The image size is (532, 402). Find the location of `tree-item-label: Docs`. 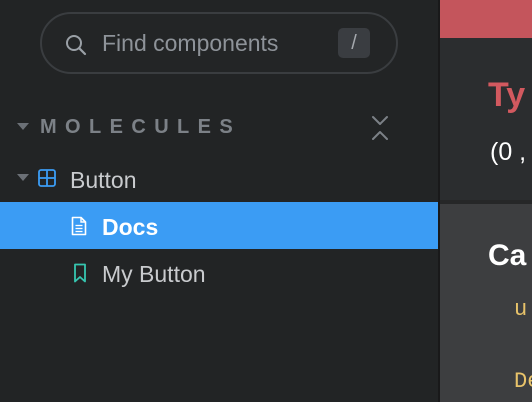

tree-item-label: Docs is located at coordinates (130, 227).